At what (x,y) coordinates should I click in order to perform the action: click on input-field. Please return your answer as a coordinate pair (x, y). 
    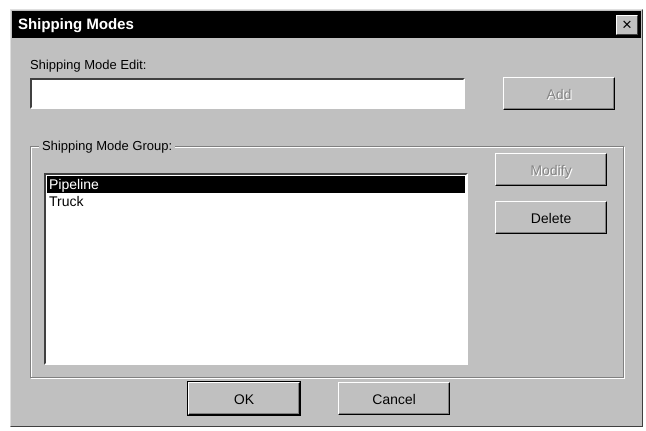
    Looking at the image, I should click on (247, 93).